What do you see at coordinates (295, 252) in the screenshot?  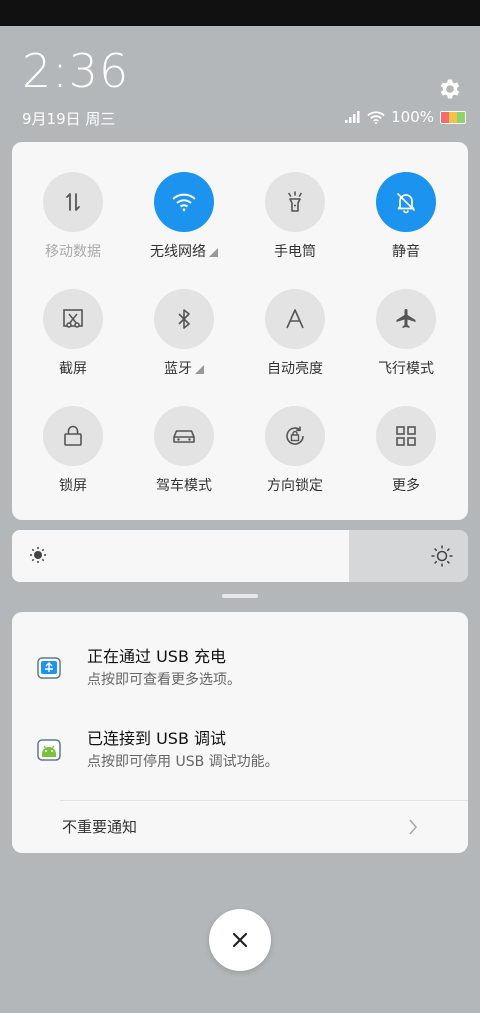 I see `tile-label: 手电筒` at bounding box center [295, 252].